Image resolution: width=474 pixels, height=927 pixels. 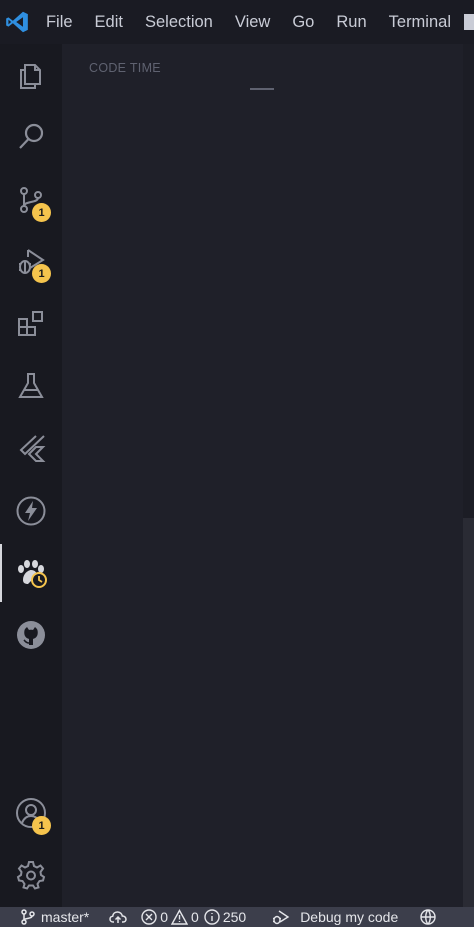 I want to click on activity-bar: 1 1 1, so click(x=31, y=475).